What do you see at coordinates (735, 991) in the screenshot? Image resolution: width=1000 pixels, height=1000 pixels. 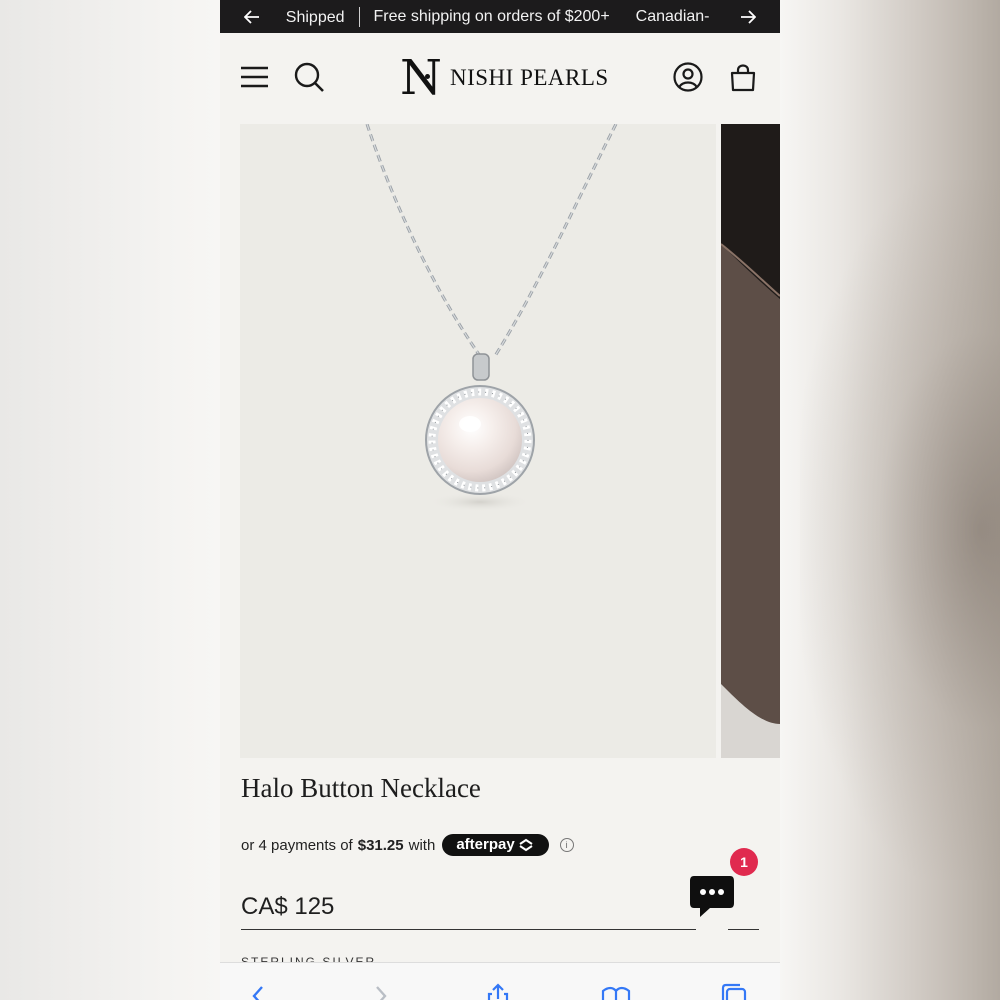 I see `tabs-icon` at bounding box center [735, 991].